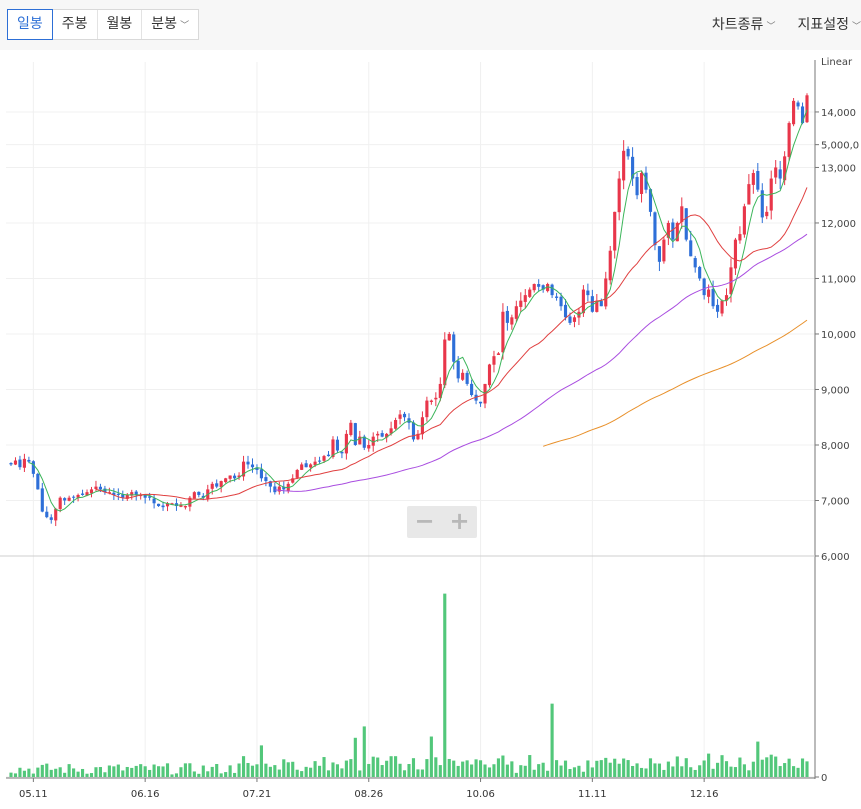 The height and width of the screenshot is (809, 861). I want to click on indicator-settings-menu: 지표설정 ﹀, so click(829, 24).